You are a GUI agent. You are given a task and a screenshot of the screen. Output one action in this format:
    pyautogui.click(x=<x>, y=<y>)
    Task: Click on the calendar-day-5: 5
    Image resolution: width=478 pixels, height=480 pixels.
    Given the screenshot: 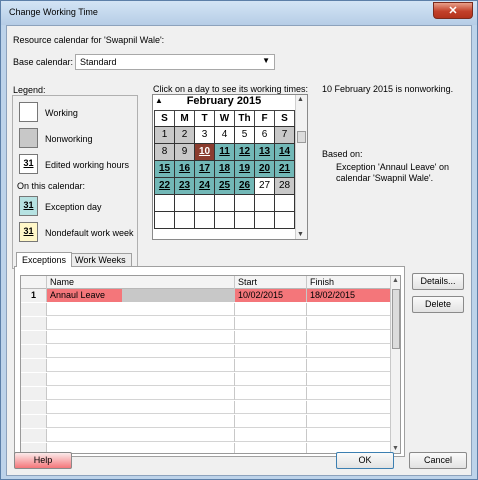 What is the action you would take?
    pyautogui.click(x=244, y=135)
    